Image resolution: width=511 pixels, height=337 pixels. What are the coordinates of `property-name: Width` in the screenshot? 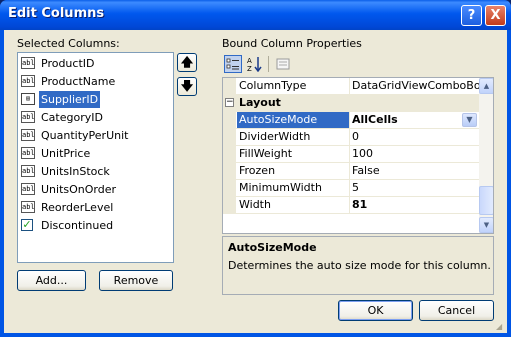 It's located at (293, 205).